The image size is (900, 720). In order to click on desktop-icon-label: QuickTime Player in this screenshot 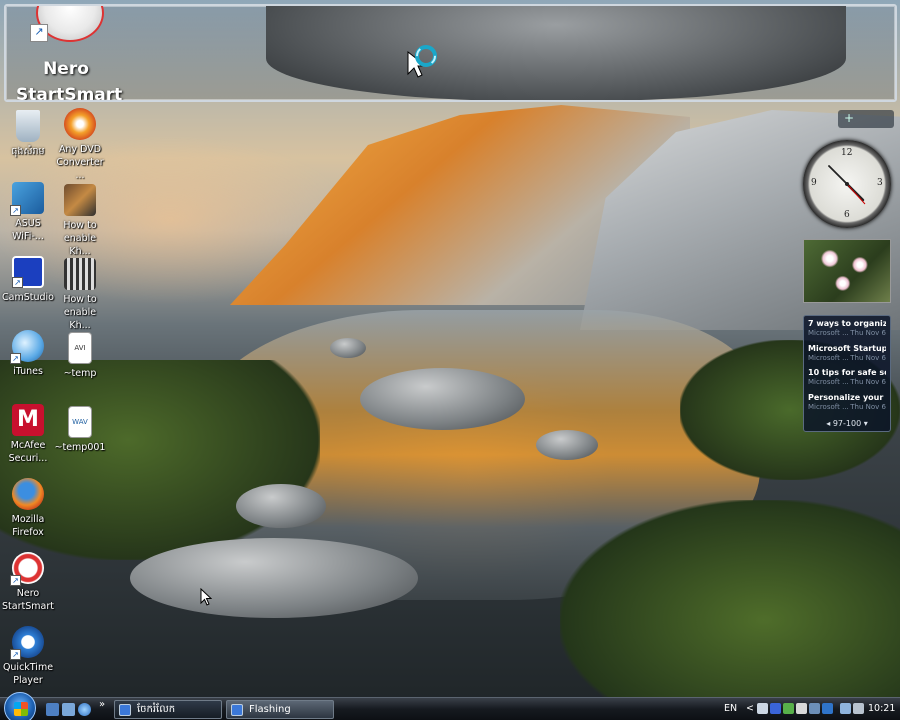, I will do `click(28, 674)`.